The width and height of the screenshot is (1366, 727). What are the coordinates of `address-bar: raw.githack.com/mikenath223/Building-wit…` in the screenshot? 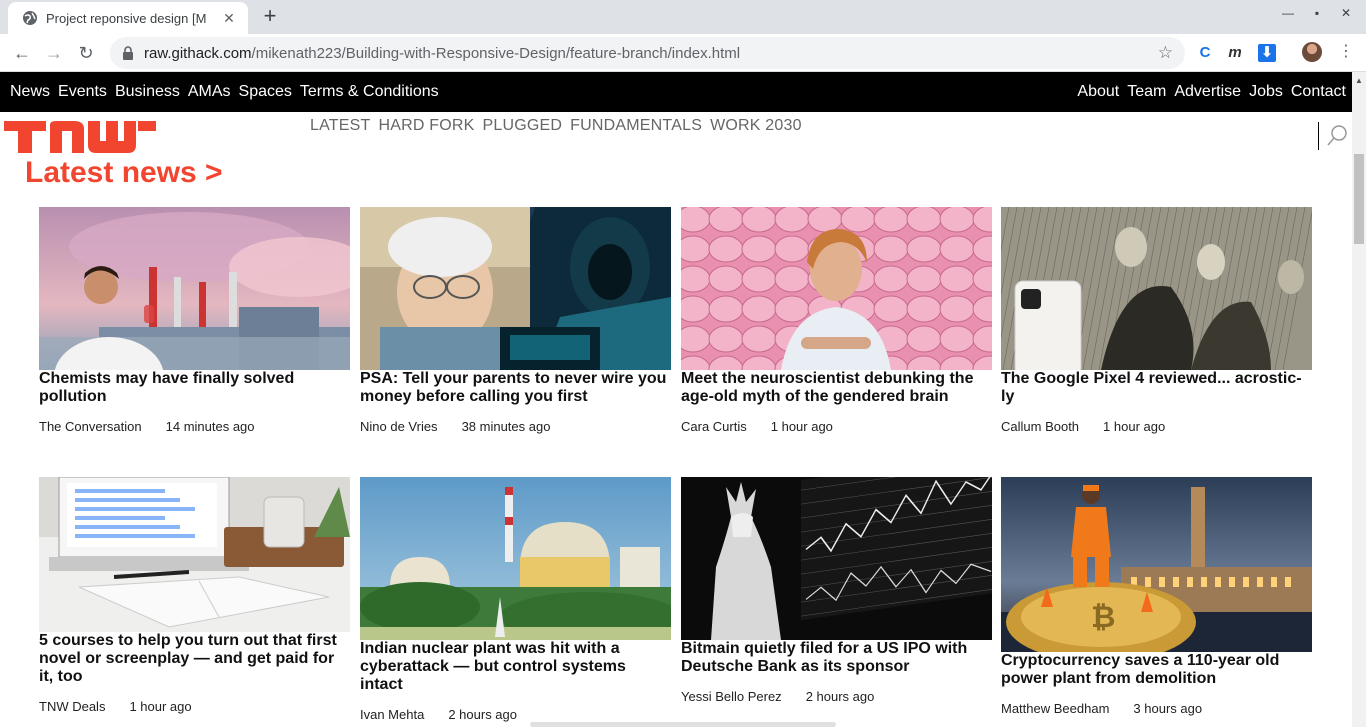 It's located at (647, 53).